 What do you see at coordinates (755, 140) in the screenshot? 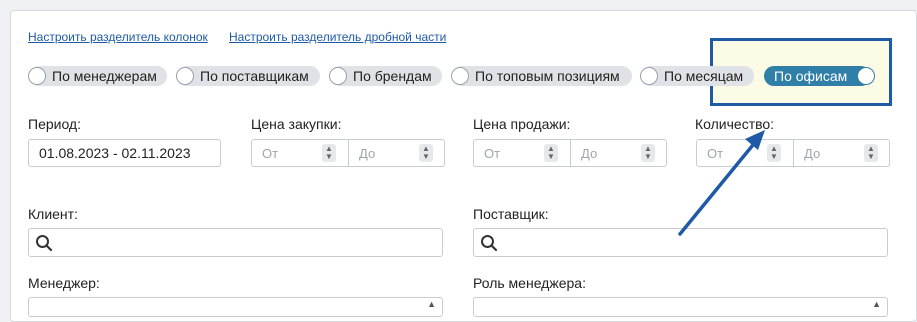
I see `arrow-head` at bounding box center [755, 140].